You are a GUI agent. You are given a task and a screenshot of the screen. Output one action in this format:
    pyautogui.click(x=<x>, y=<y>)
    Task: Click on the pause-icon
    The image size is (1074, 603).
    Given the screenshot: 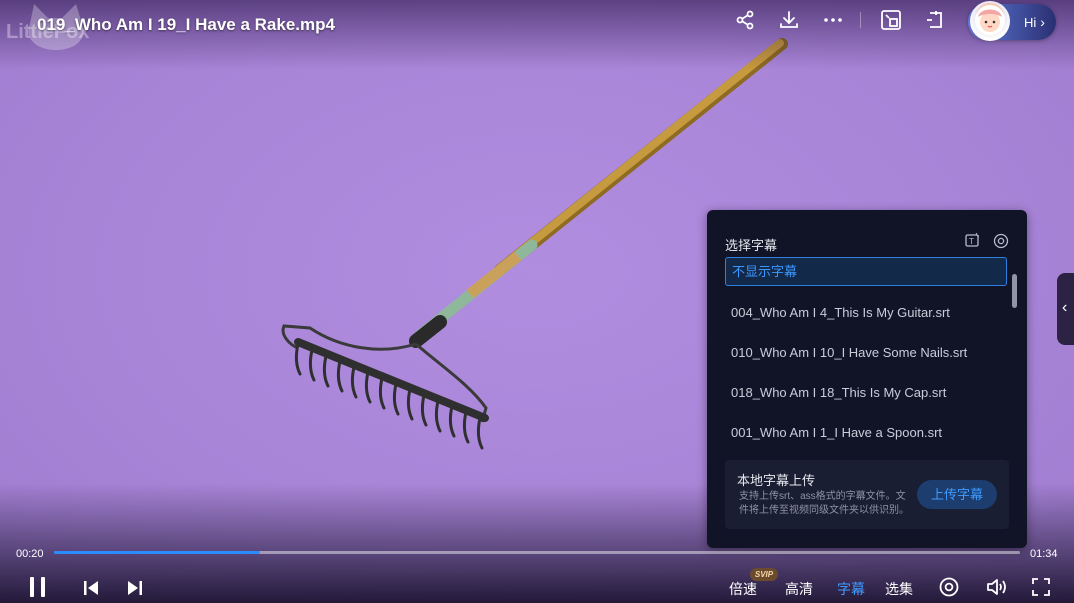 What is the action you would take?
    pyautogui.click(x=38, y=587)
    